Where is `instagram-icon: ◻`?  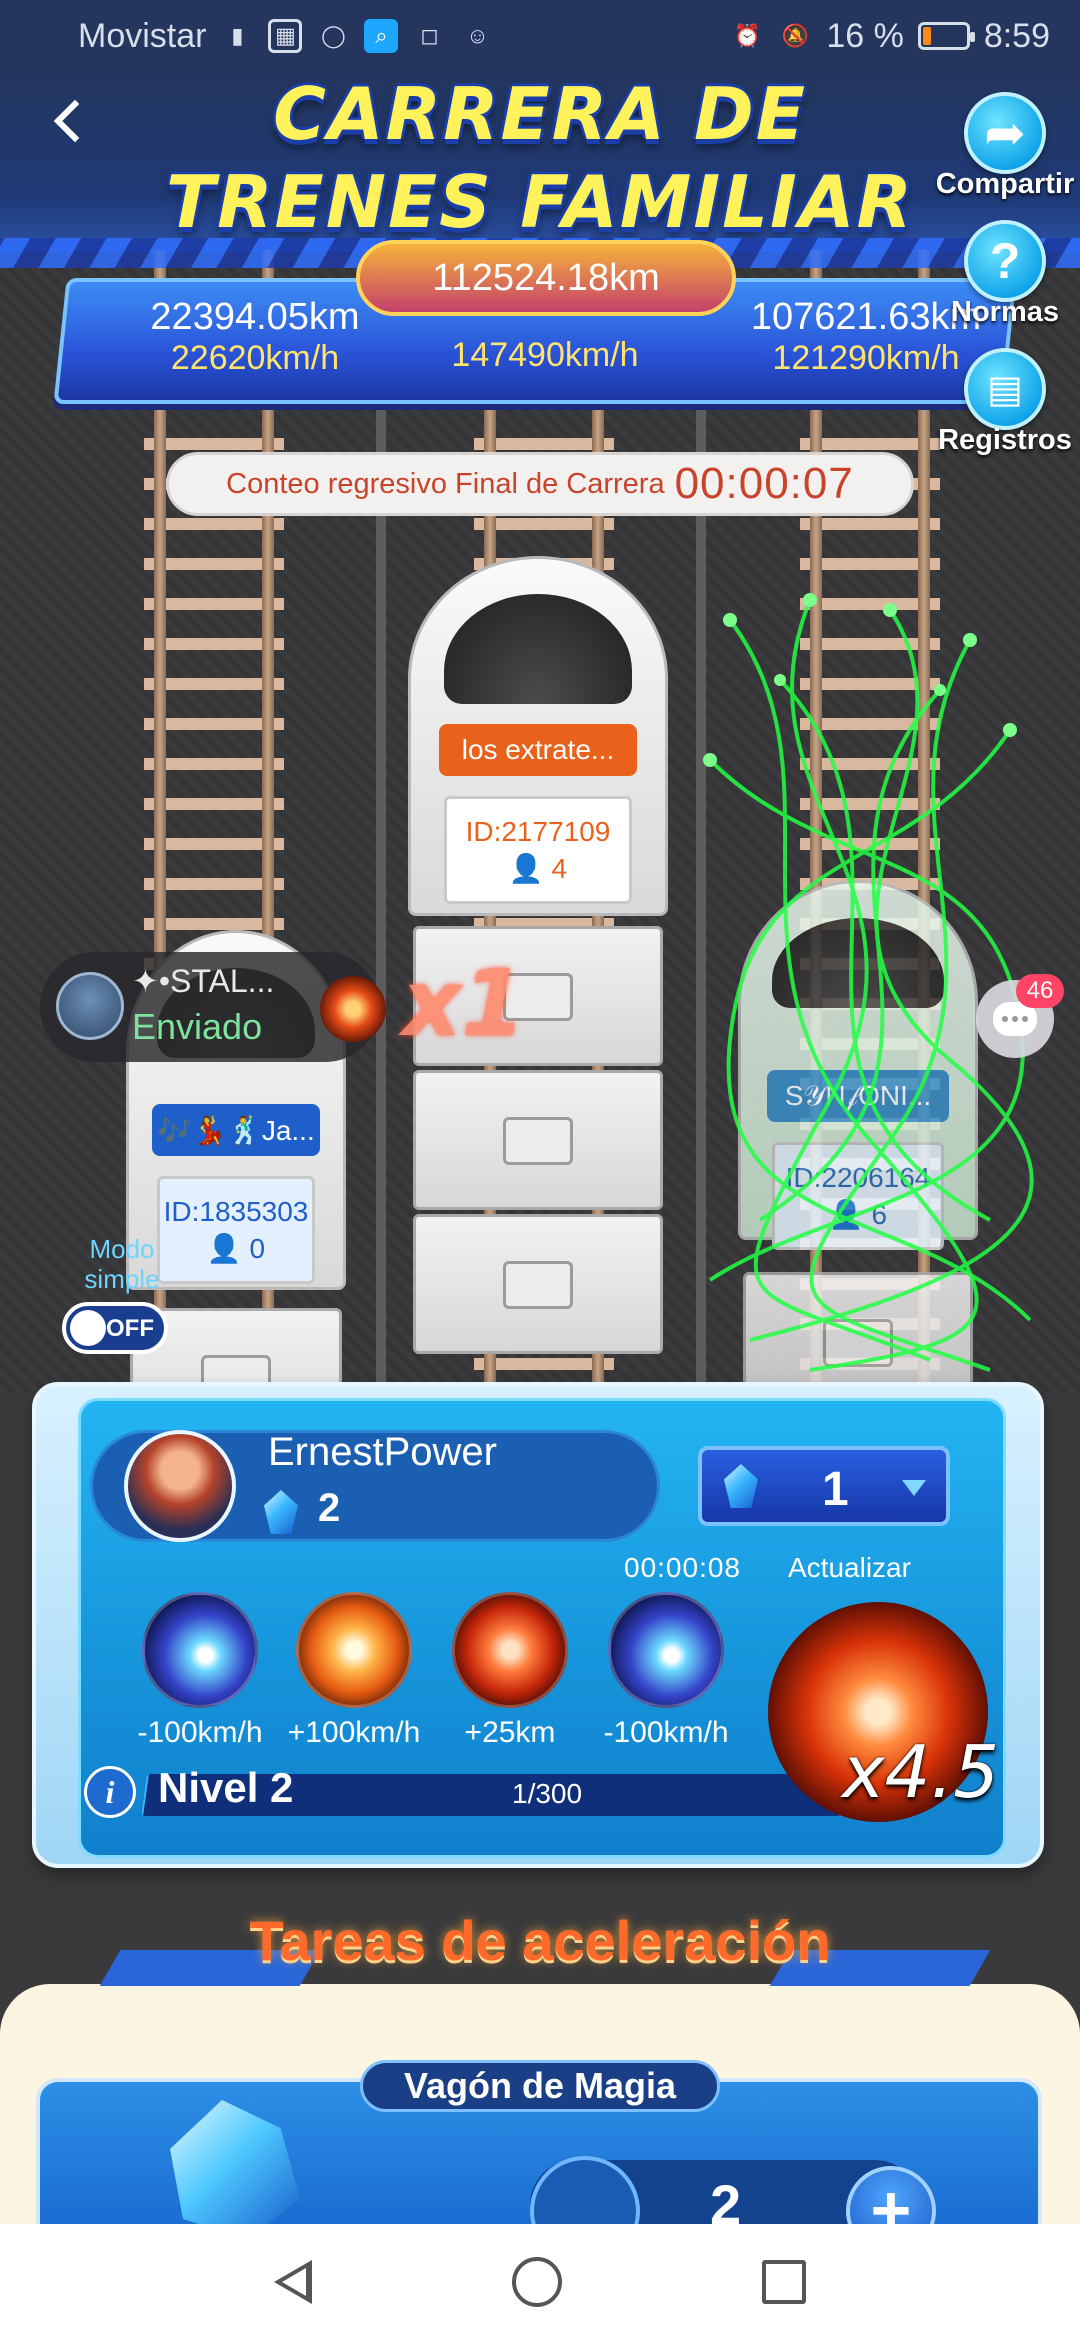 instagram-icon: ◻ is located at coordinates (429, 35).